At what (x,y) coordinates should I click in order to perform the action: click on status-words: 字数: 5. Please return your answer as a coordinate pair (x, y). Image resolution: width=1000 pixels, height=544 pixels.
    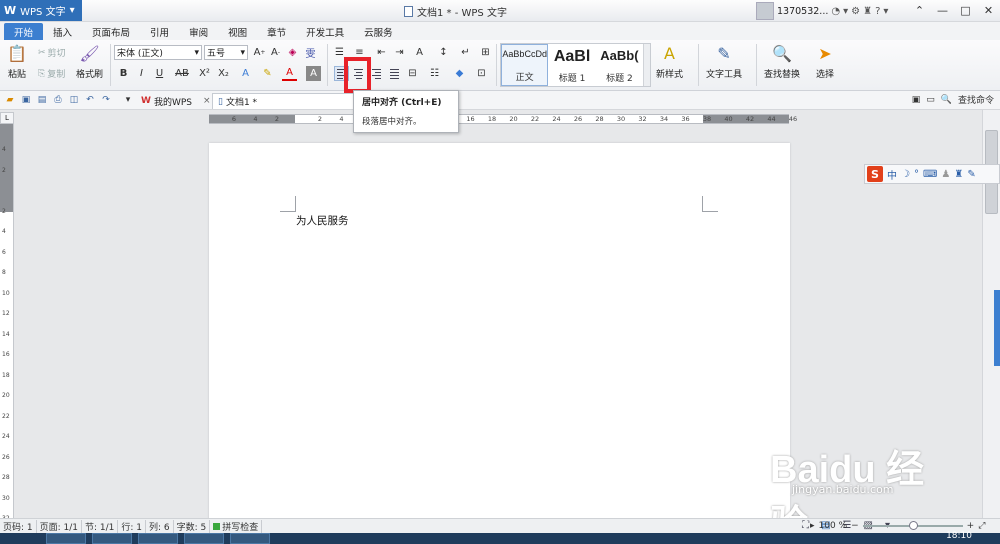
    Looking at the image, I should click on (192, 526).